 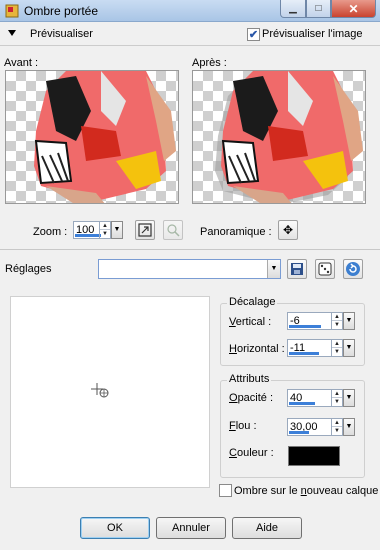 I want to click on dice-icon, so click(x=325, y=269).